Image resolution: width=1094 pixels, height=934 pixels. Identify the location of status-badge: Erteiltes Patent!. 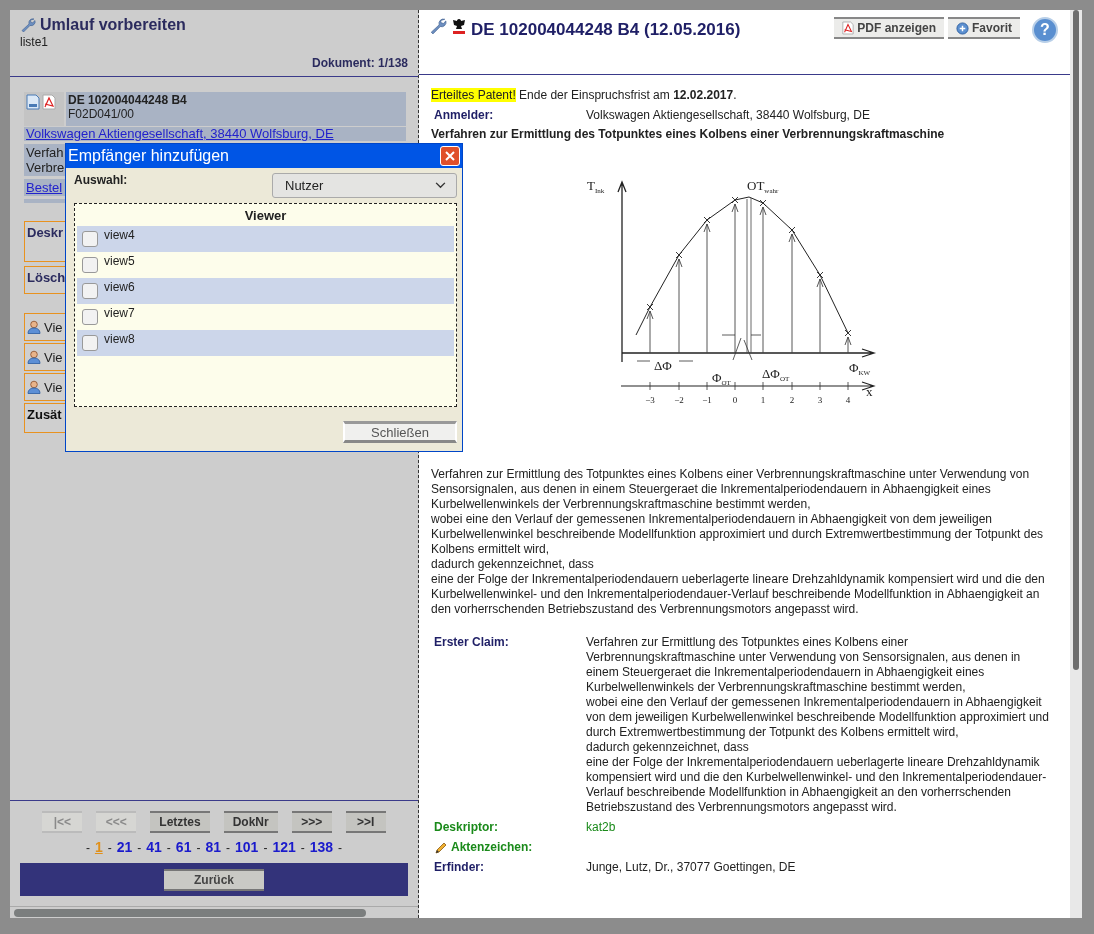
(473, 95).